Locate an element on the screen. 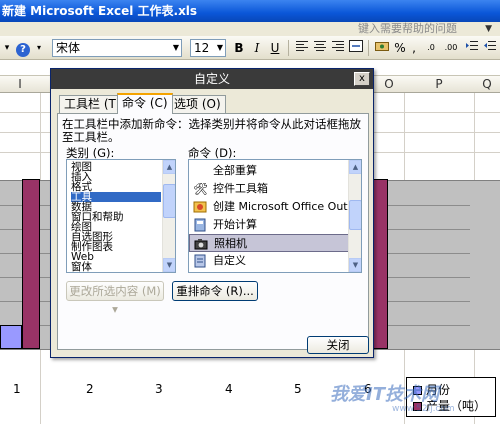 Image resolution: width=500 pixels, height=424 pixels. watermark-url: www.52ij.com is located at coordinates (423, 409).